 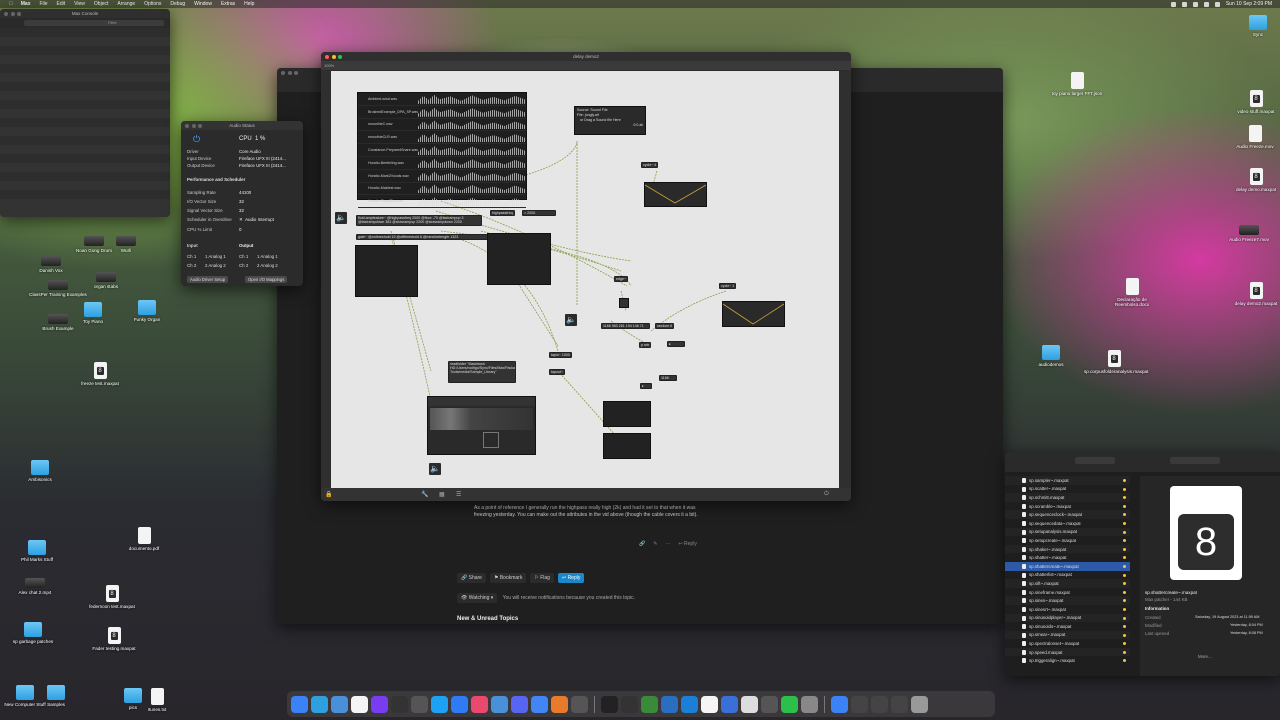 What do you see at coordinates (471, 578) in the screenshot?
I see `share-button: 🔗 Share` at bounding box center [471, 578].